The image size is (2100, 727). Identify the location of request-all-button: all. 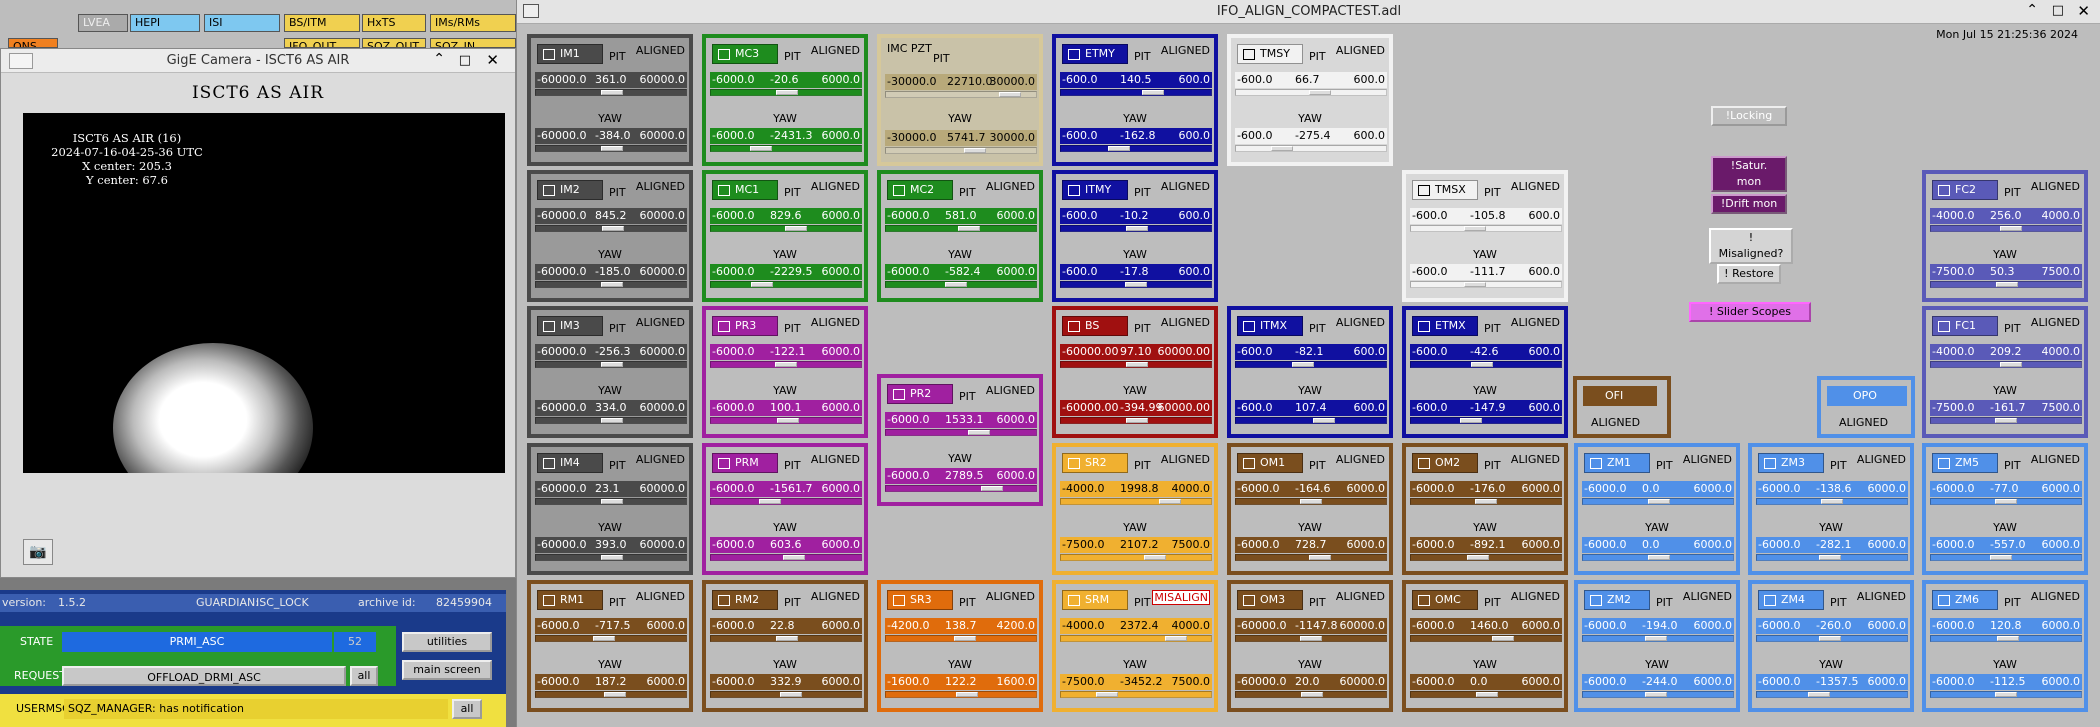
(364, 676).